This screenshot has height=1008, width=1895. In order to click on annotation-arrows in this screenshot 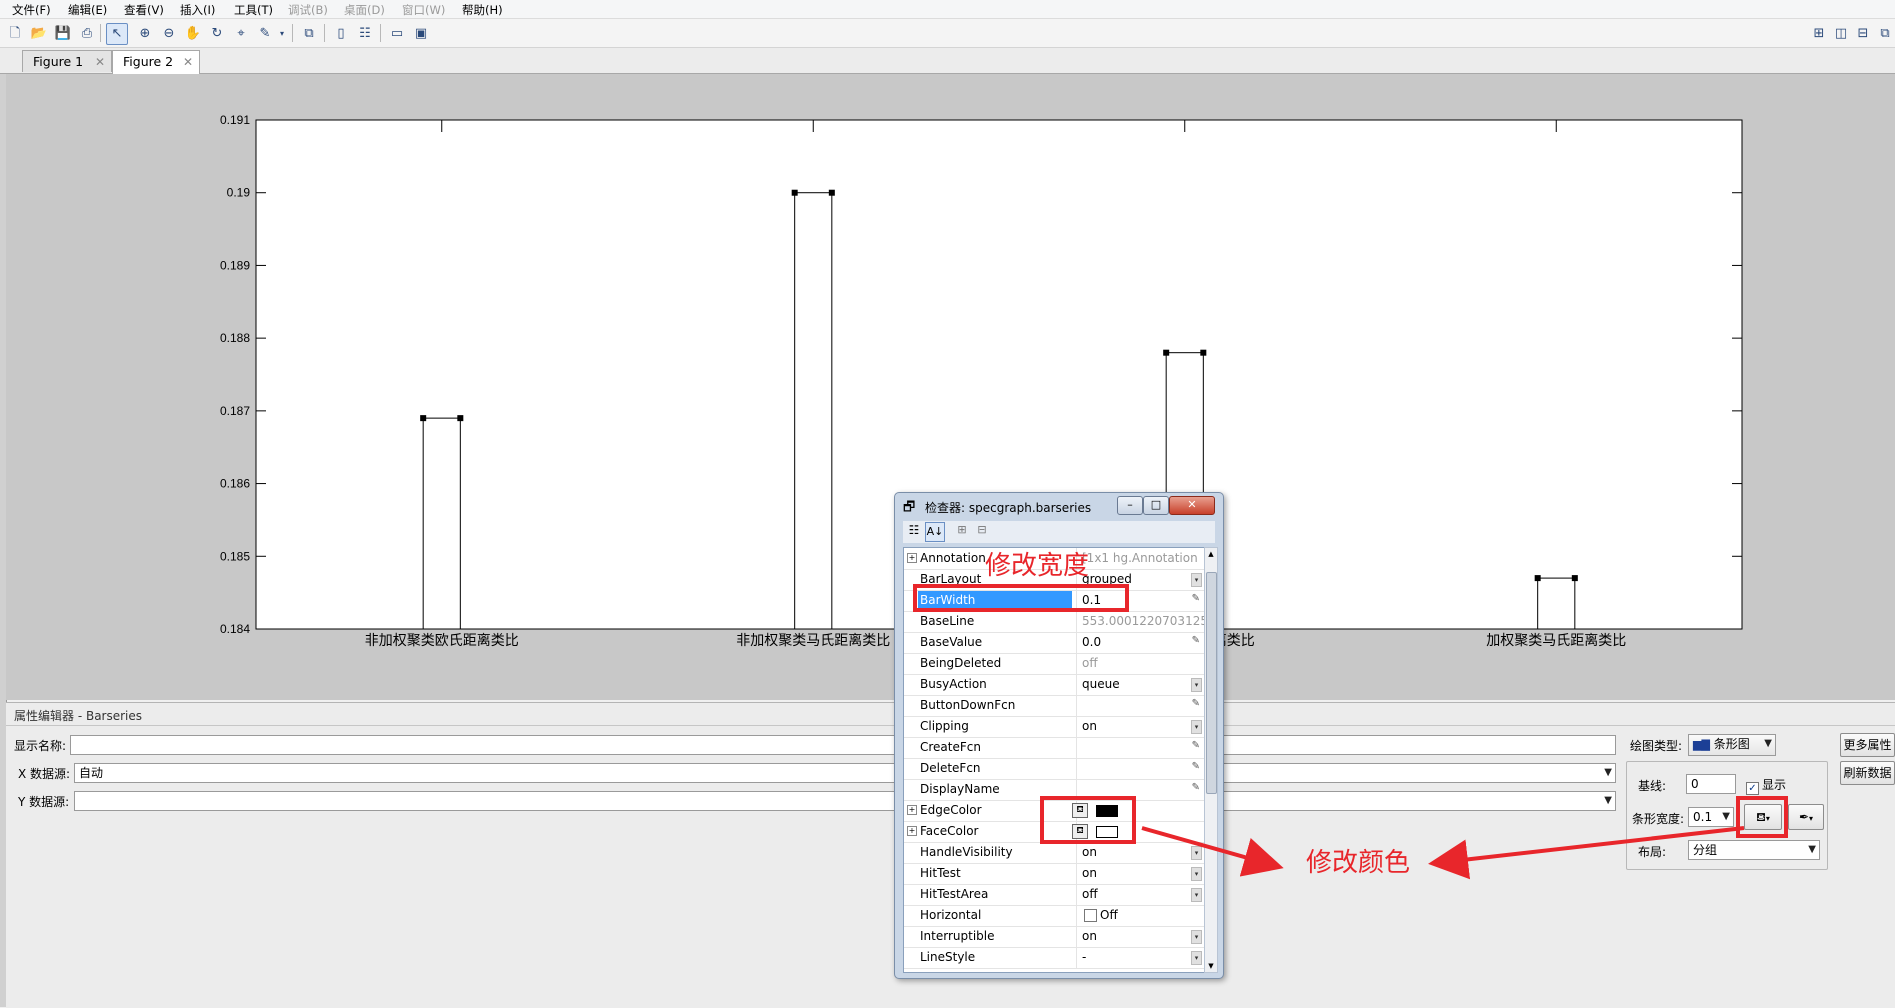, I will do `click(1443, 853)`.